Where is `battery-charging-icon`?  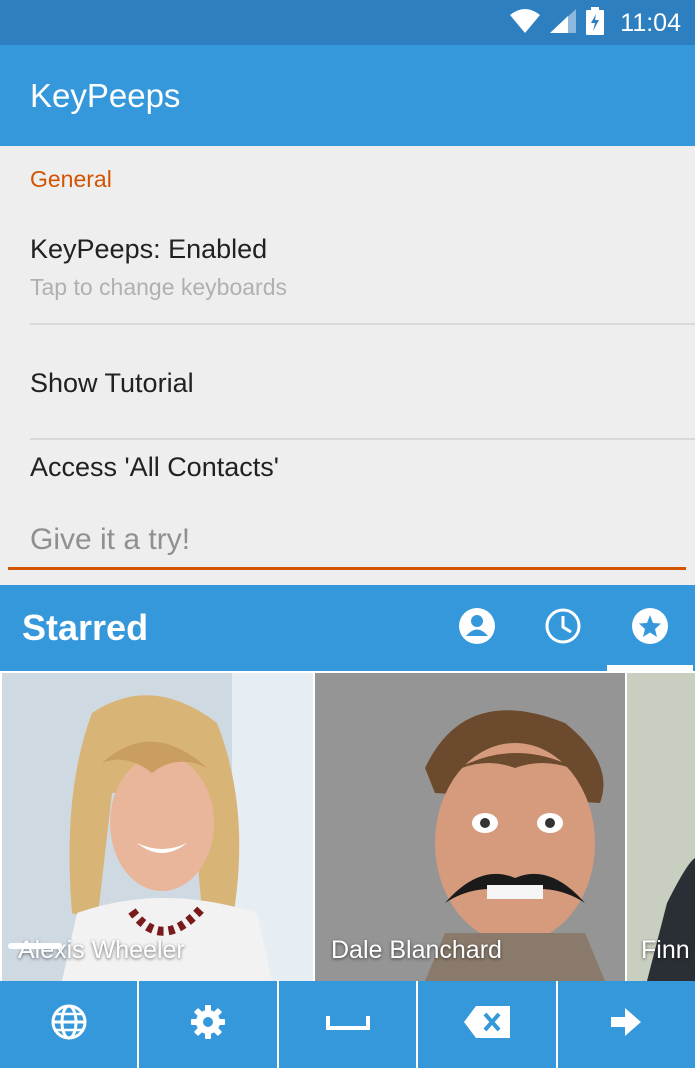 battery-charging-icon is located at coordinates (595, 23).